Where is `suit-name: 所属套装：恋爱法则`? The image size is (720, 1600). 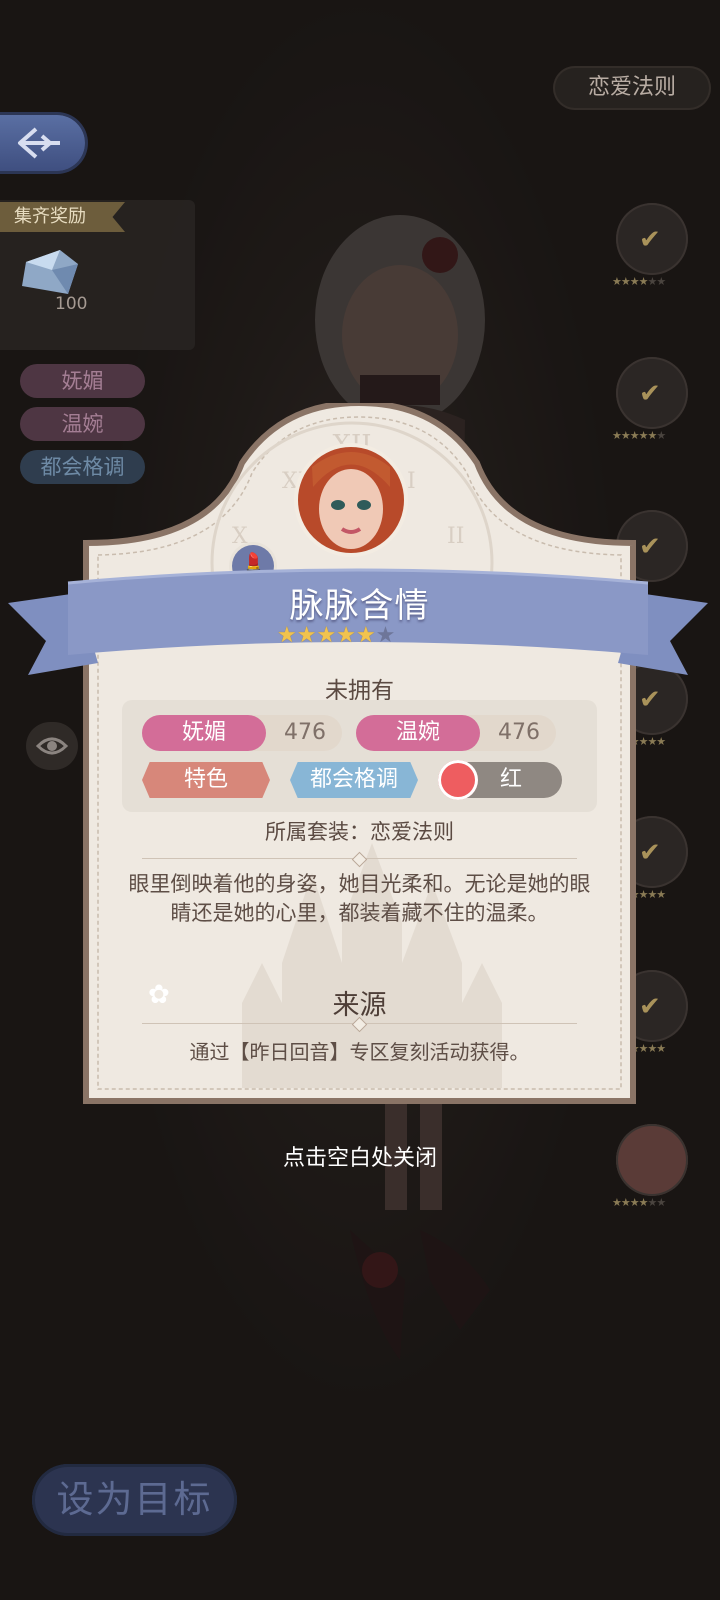 suit-name: 所属套装：恋爱法则 is located at coordinates (359, 832).